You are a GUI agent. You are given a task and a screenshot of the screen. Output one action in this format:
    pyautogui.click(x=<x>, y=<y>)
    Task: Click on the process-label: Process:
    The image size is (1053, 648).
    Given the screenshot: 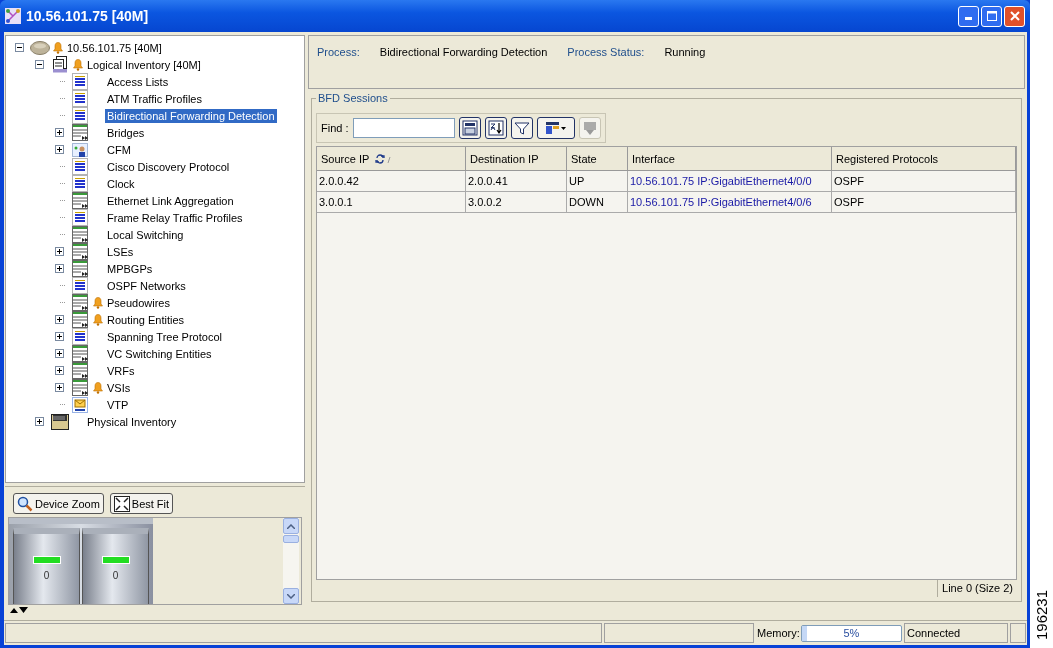 What is the action you would take?
    pyautogui.click(x=338, y=52)
    